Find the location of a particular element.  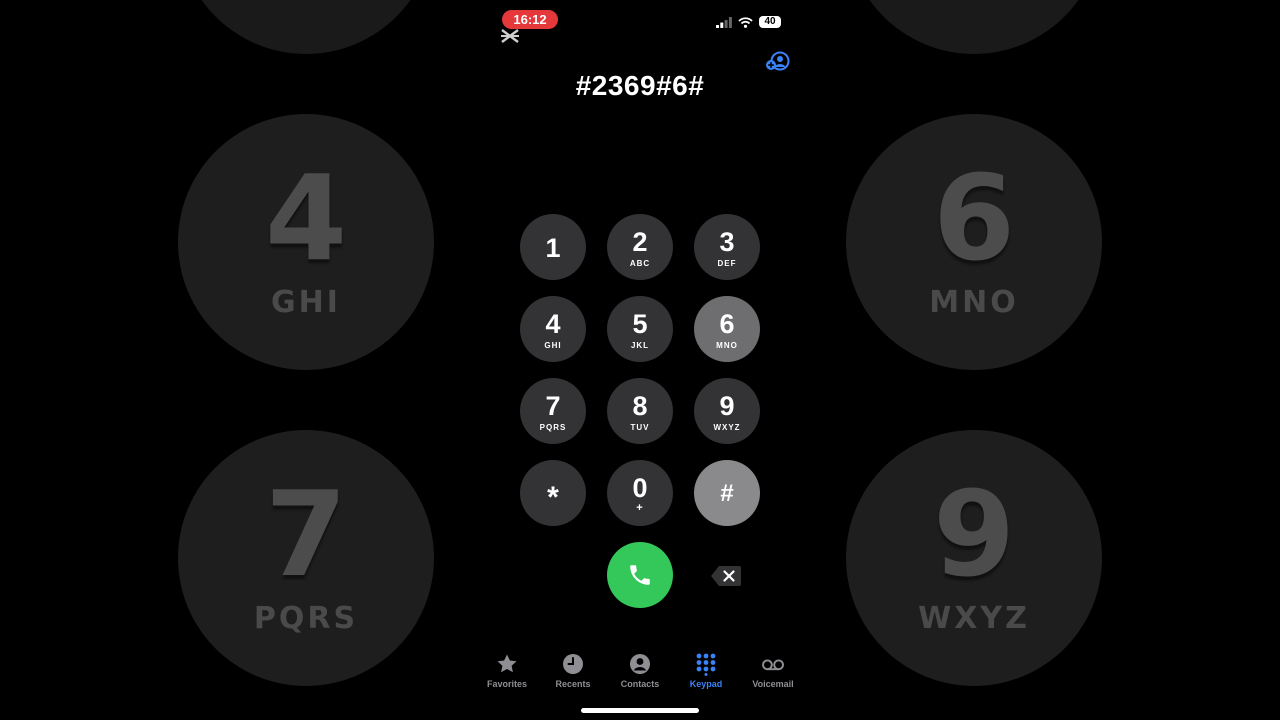

tab-label: Favorites is located at coordinates (507, 684).